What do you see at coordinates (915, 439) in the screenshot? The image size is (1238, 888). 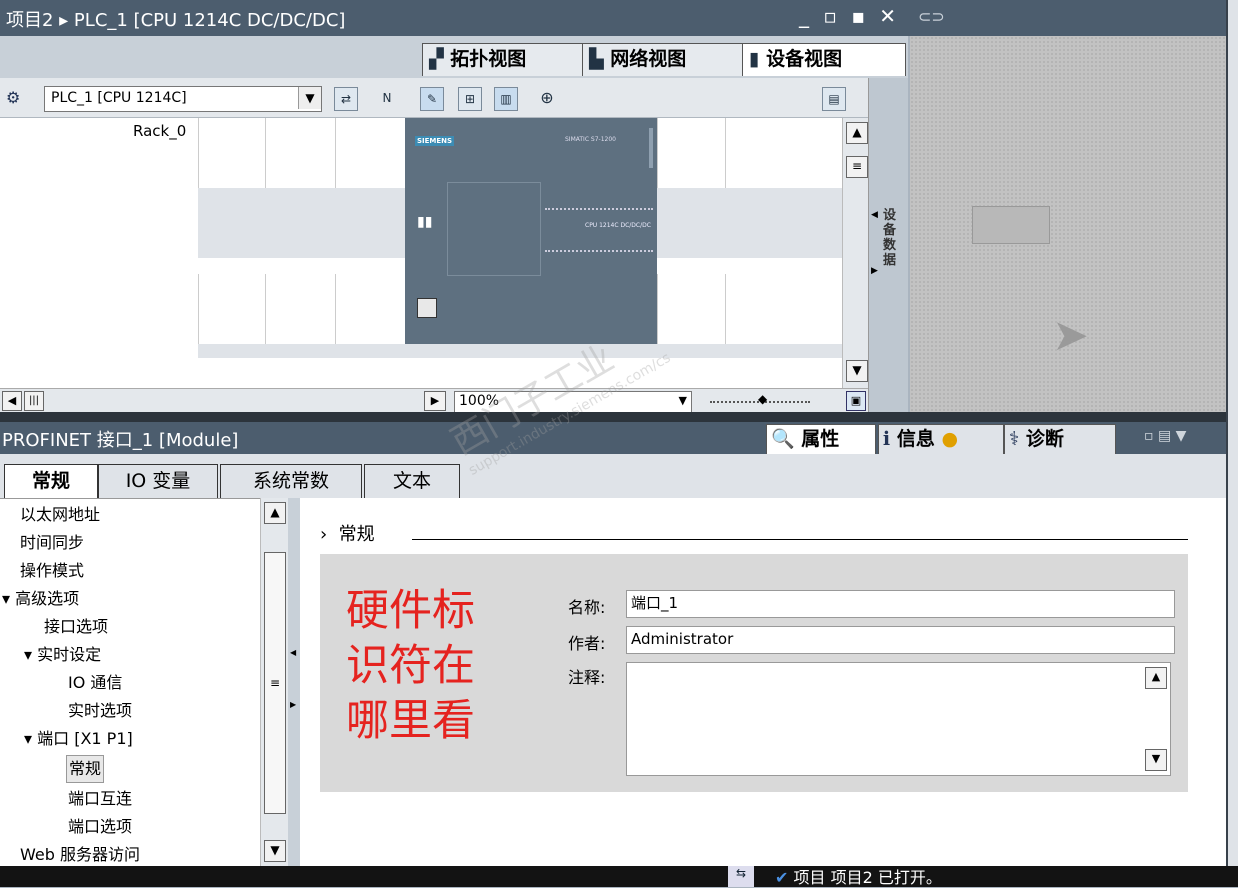 I see `tab-label: 信息` at bounding box center [915, 439].